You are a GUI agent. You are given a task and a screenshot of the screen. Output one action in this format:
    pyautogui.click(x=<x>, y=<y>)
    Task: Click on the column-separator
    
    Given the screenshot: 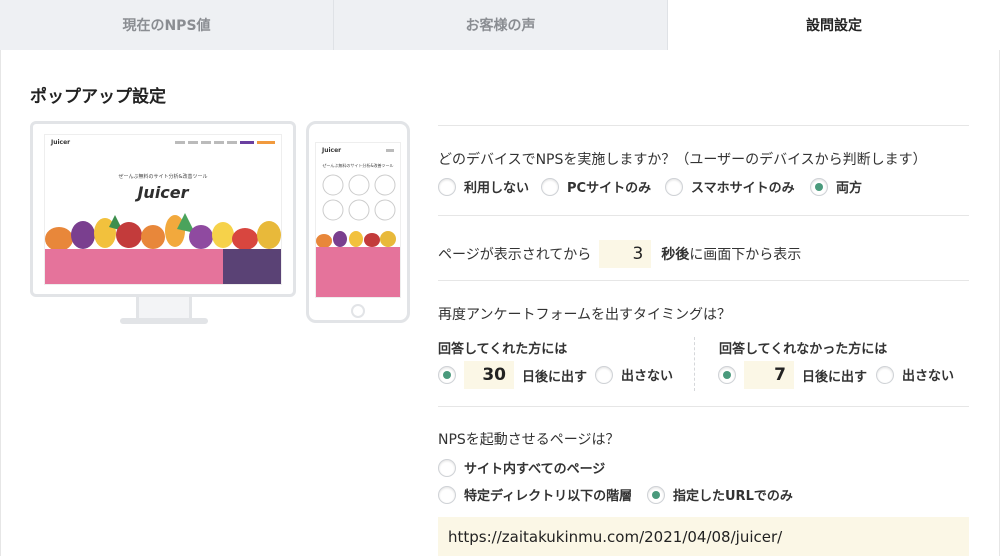 What is the action you would take?
    pyautogui.click(x=694, y=364)
    